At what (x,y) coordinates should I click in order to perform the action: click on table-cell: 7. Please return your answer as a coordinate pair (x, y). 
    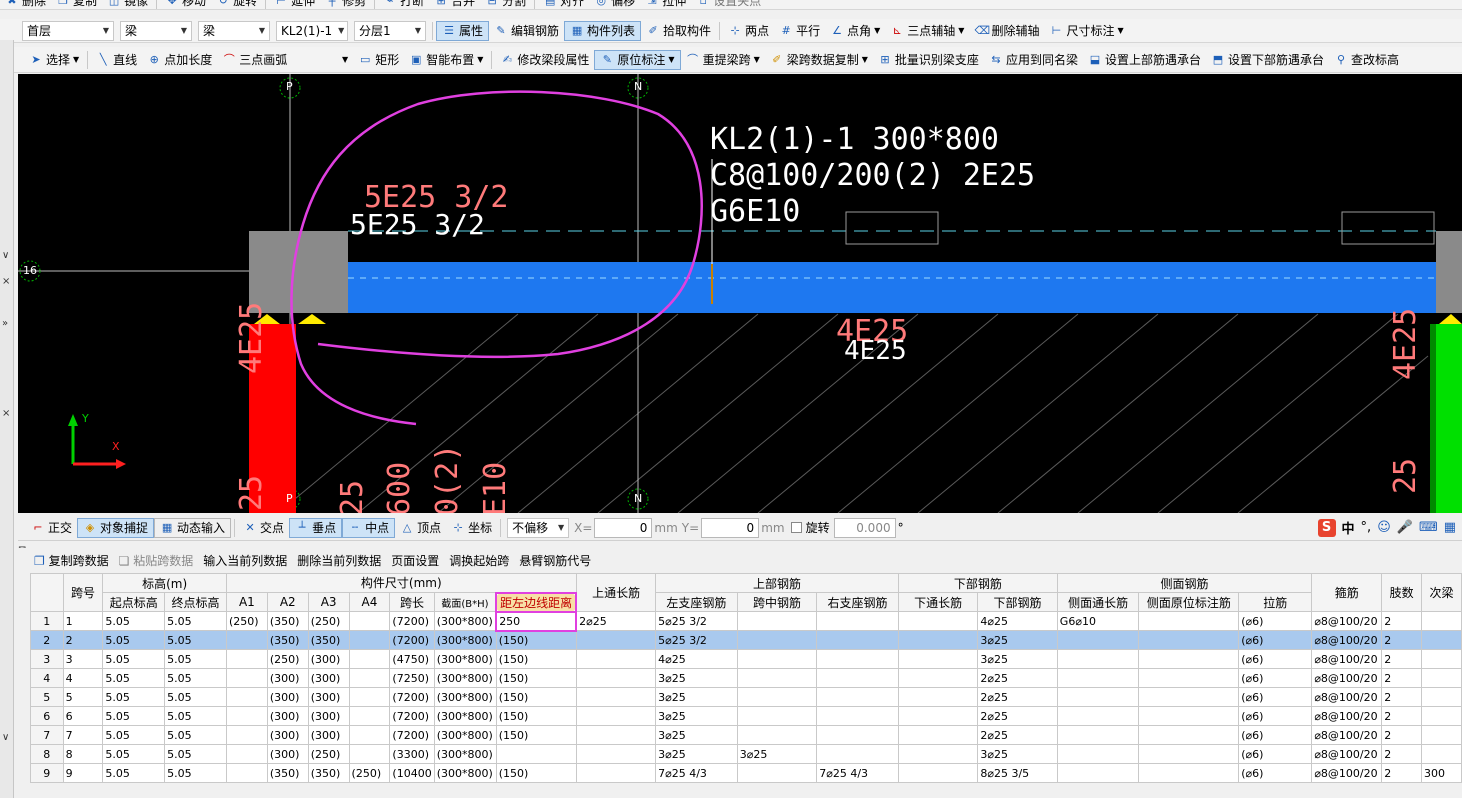
    Looking at the image, I should click on (83, 735).